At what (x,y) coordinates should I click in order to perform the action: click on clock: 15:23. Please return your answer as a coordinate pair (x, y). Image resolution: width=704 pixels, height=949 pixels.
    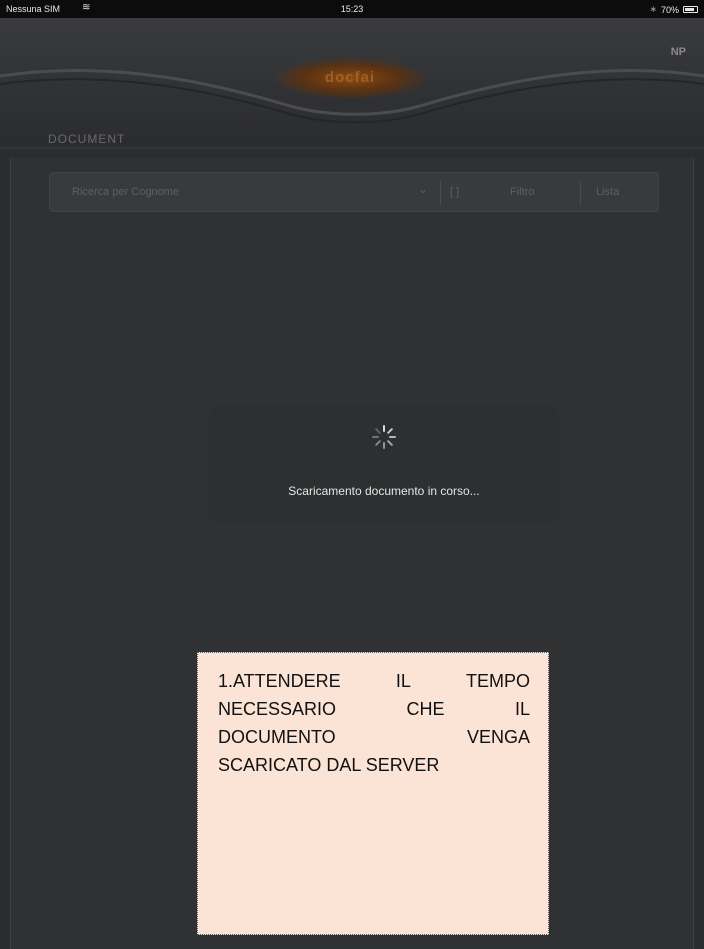
    Looking at the image, I should click on (352, 9).